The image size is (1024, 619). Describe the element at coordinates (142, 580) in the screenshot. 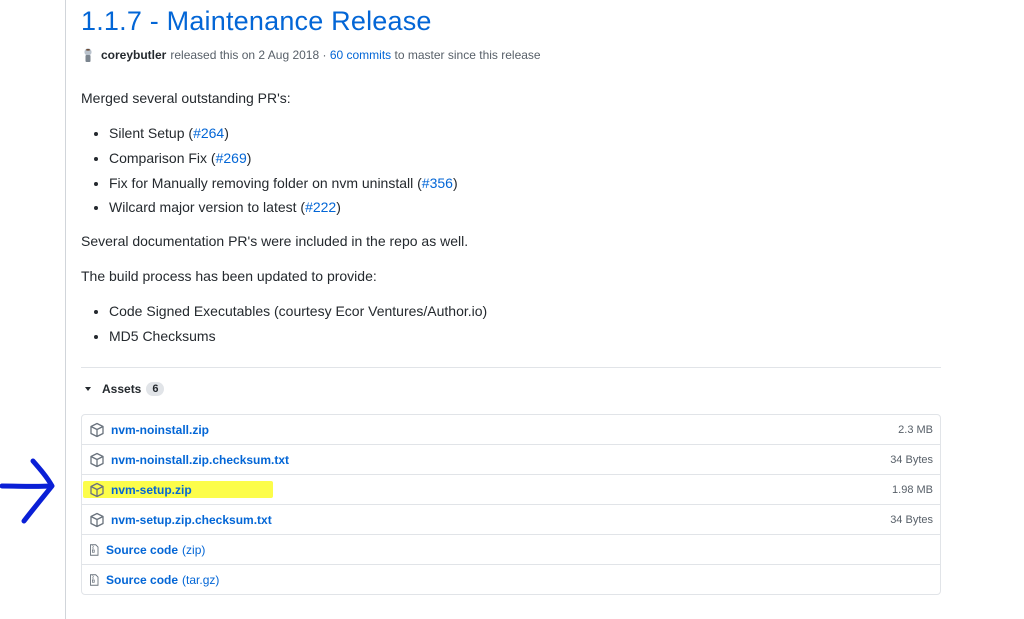

I see `source-code-targz-link: Source code` at that location.